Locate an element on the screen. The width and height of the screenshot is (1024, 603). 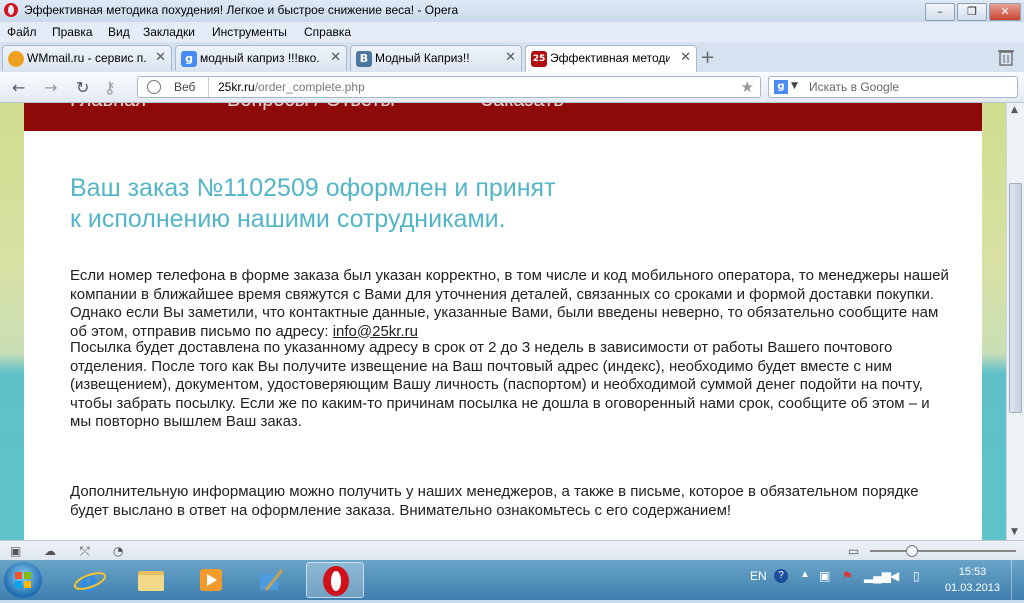
url-domain: 25kr.ru is located at coordinates (236, 87).